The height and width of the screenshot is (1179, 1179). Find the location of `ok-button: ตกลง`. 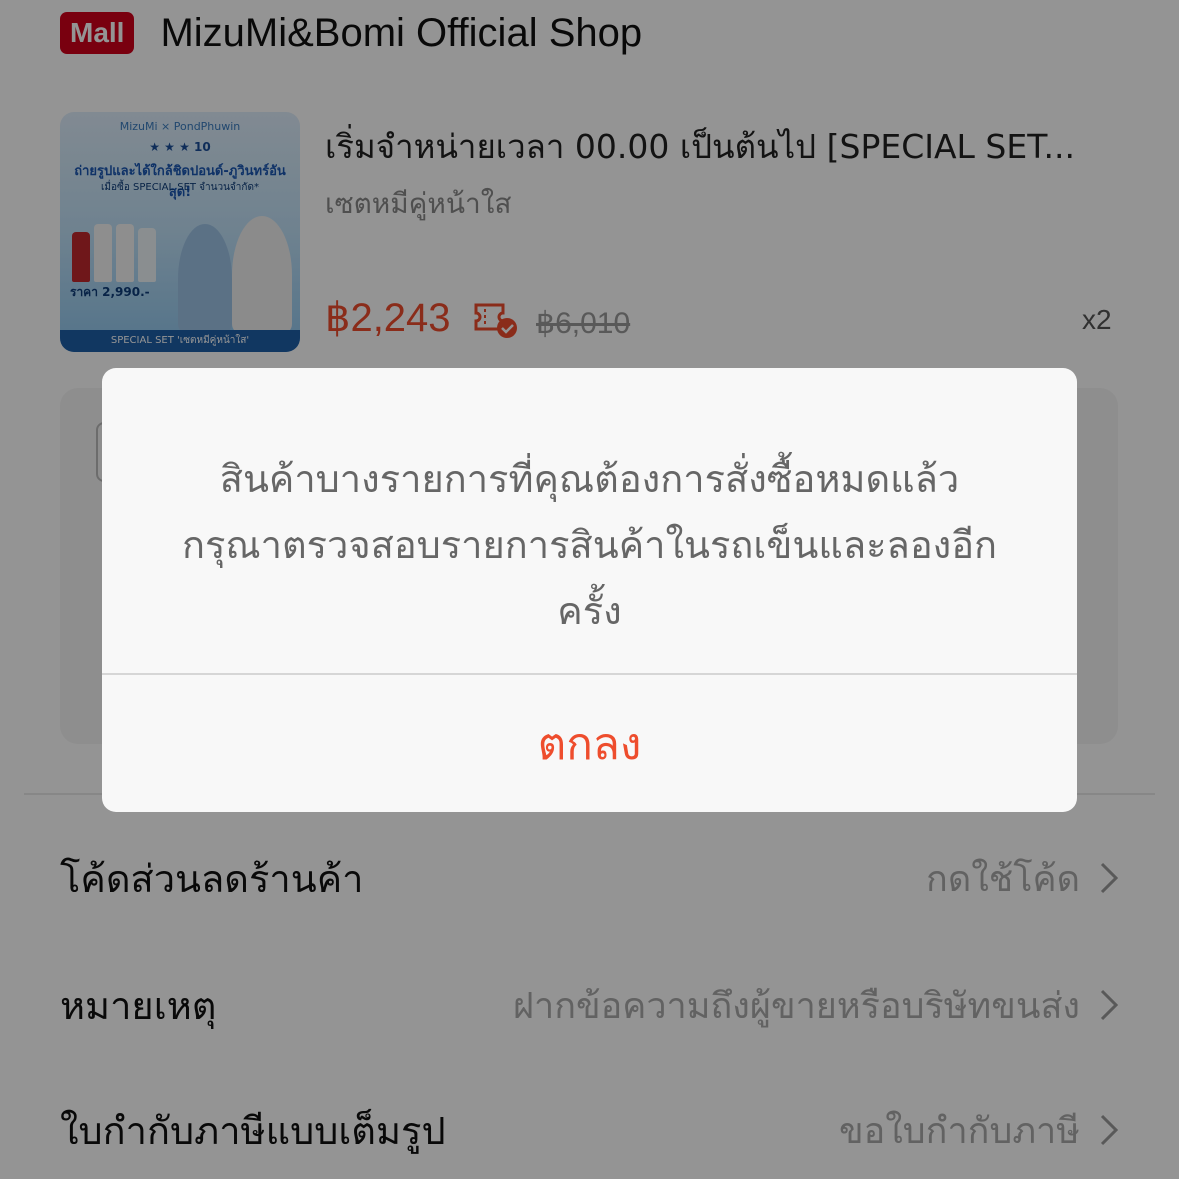

ok-button: ตกลง is located at coordinates (589, 743).